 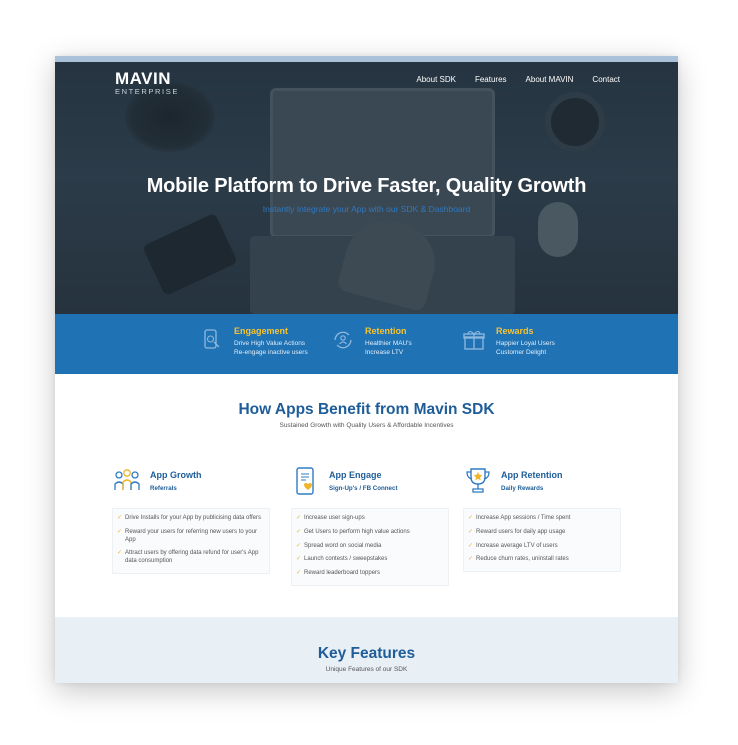 What do you see at coordinates (388, 343) in the screenshot?
I see `band-line: Healthier MAU's` at bounding box center [388, 343].